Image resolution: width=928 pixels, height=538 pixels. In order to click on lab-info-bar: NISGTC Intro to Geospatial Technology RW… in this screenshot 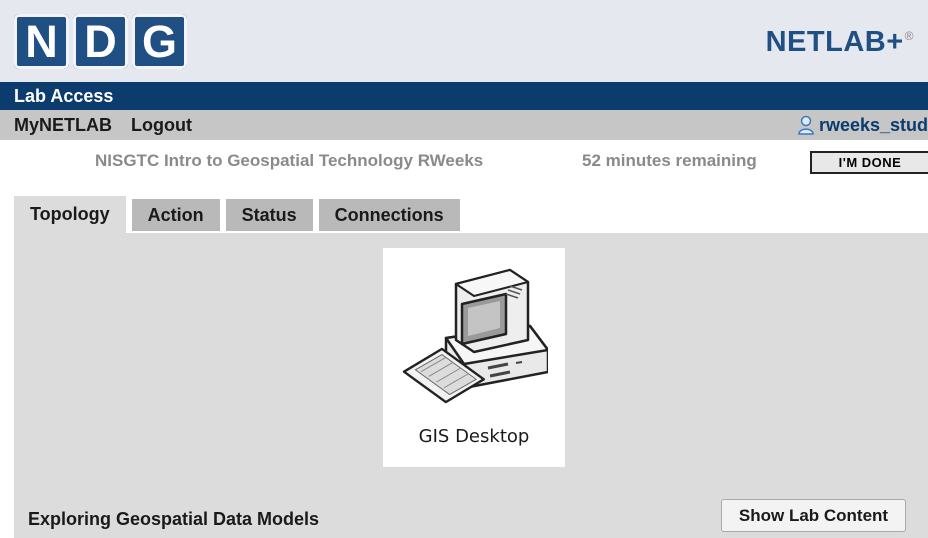, I will do `click(464, 160)`.